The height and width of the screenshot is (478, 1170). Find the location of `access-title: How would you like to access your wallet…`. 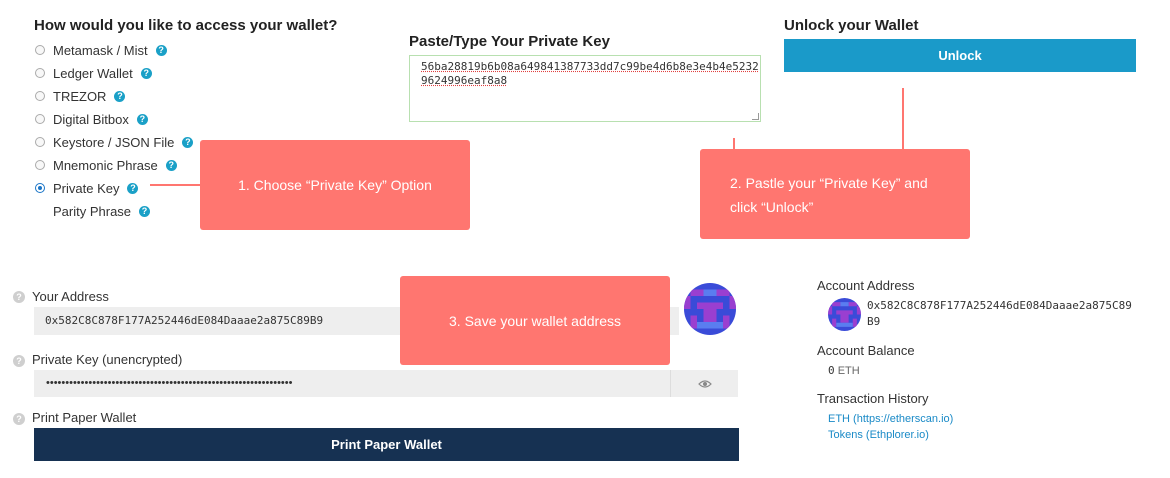

access-title: How would you like to access your wallet… is located at coordinates (186, 25).